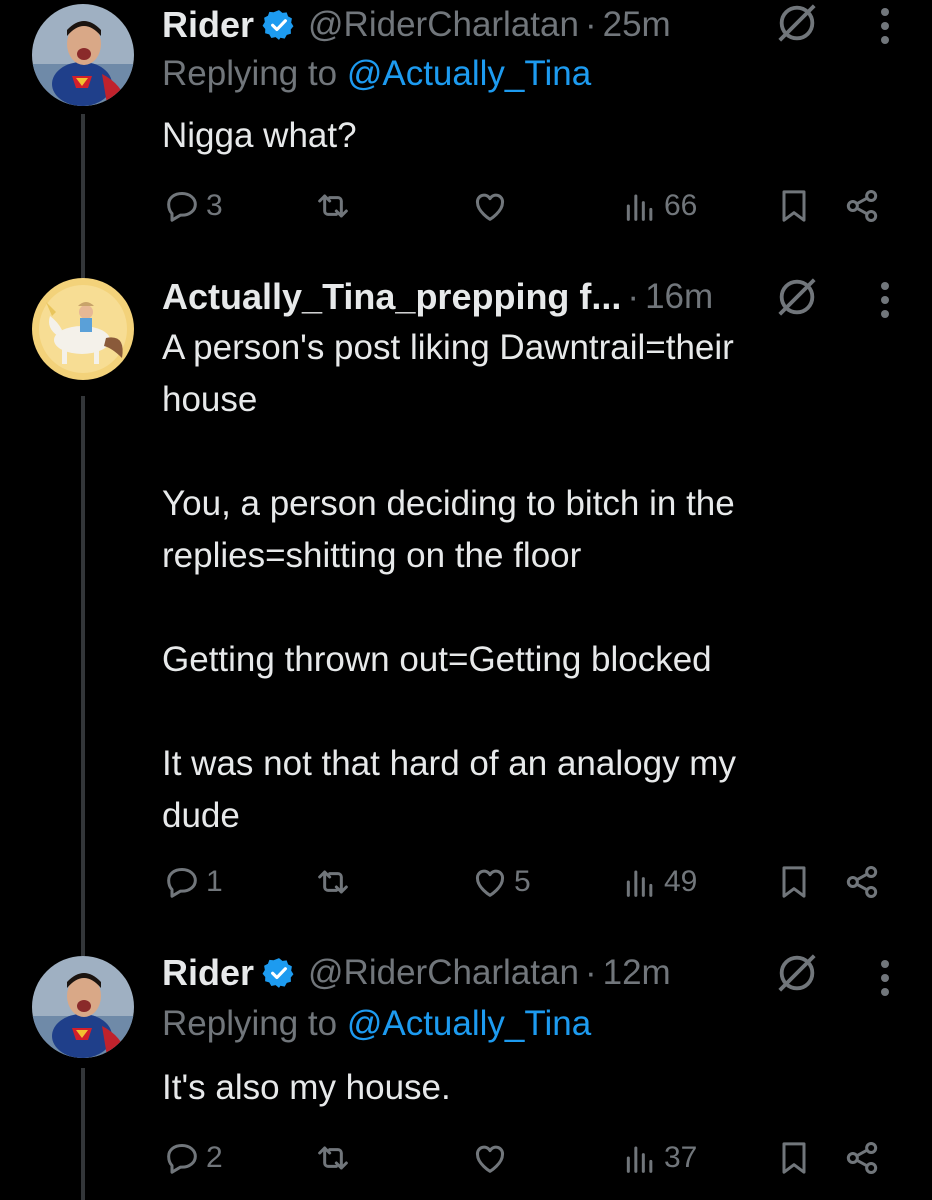 This screenshot has height=1200, width=932. I want to click on view-count: 66, so click(681, 205).